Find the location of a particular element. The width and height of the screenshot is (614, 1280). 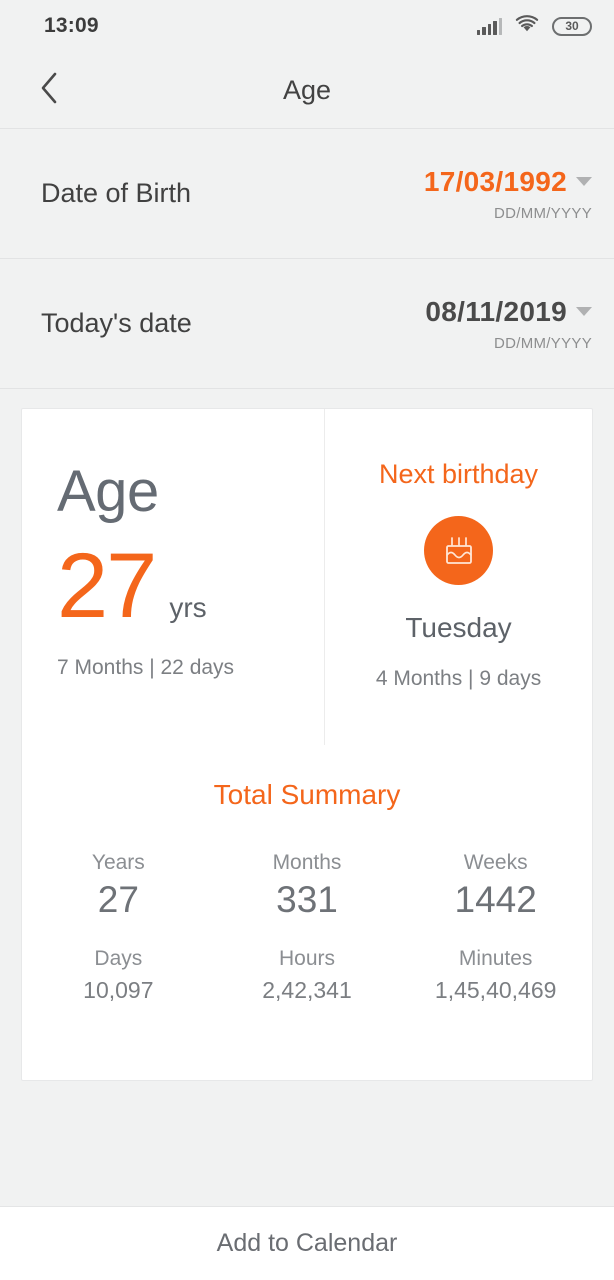

add-to-calendar-label: Add to Calendar is located at coordinates (307, 1243).